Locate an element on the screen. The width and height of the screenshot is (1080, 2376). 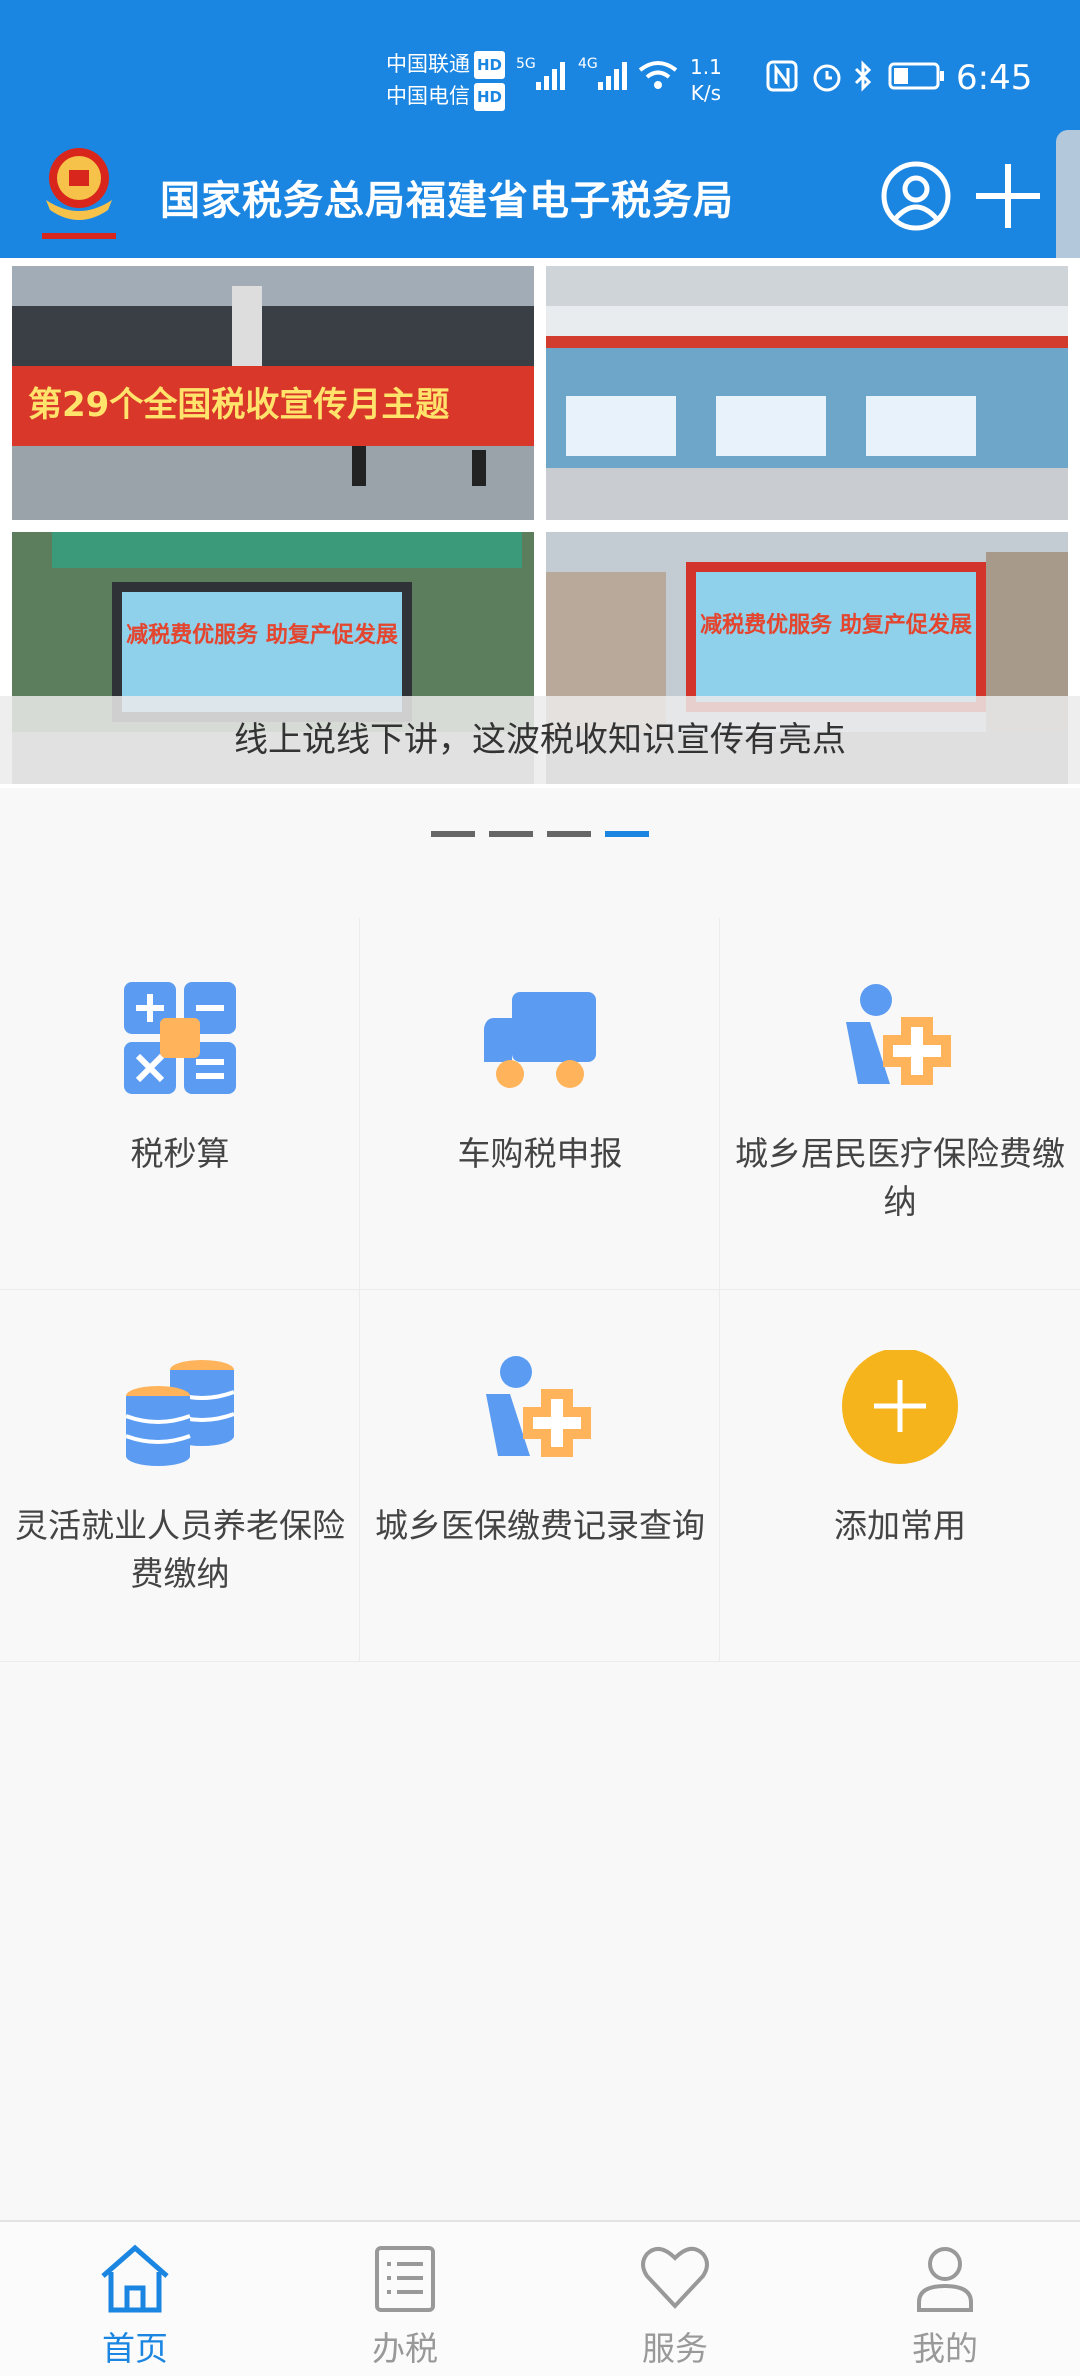
network-speed: 1.1 K/s is located at coordinates (706, 80).